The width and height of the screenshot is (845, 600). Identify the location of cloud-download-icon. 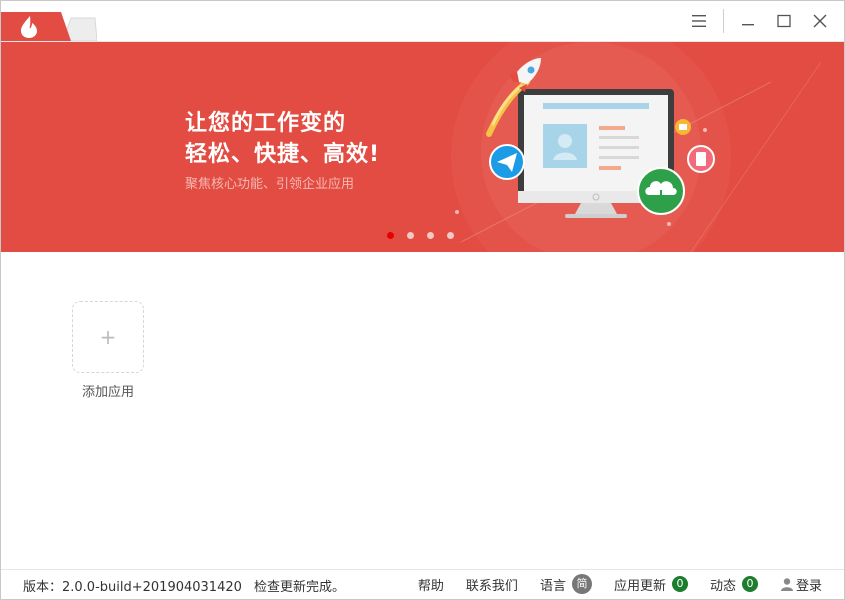
(661, 191).